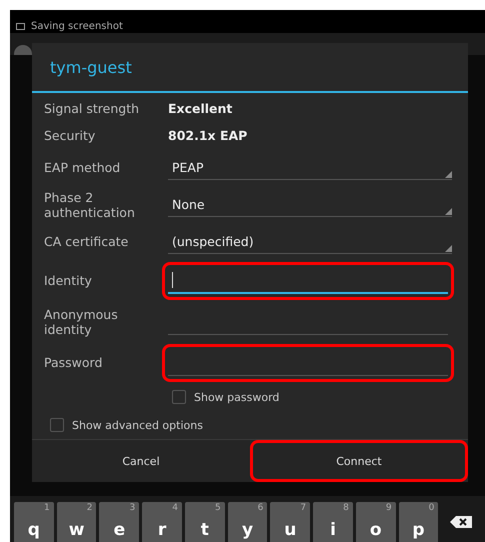 This screenshot has width=485, height=542. Describe the element at coordinates (200, 108) in the screenshot. I see `field-value: Excellent` at that location.